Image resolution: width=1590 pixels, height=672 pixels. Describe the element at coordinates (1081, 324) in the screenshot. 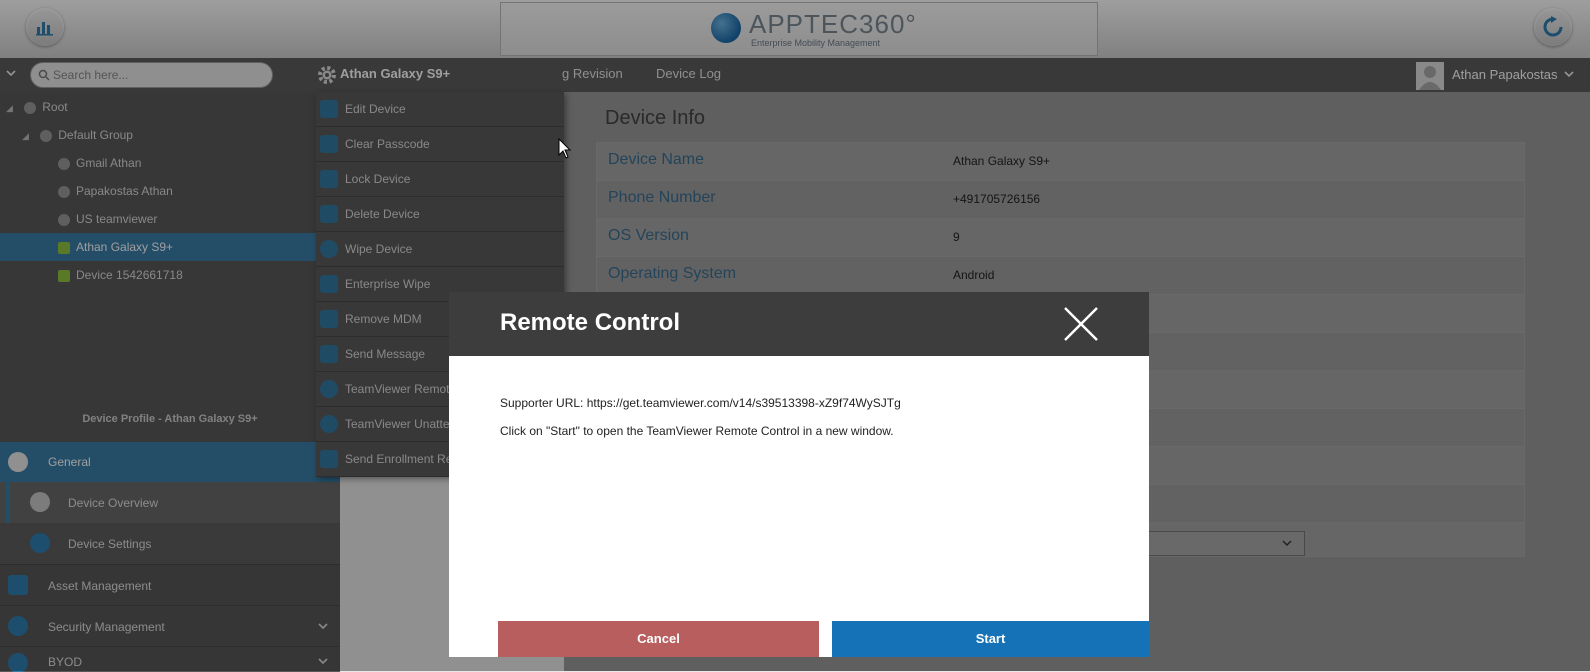

I see `close-icon` at that location.